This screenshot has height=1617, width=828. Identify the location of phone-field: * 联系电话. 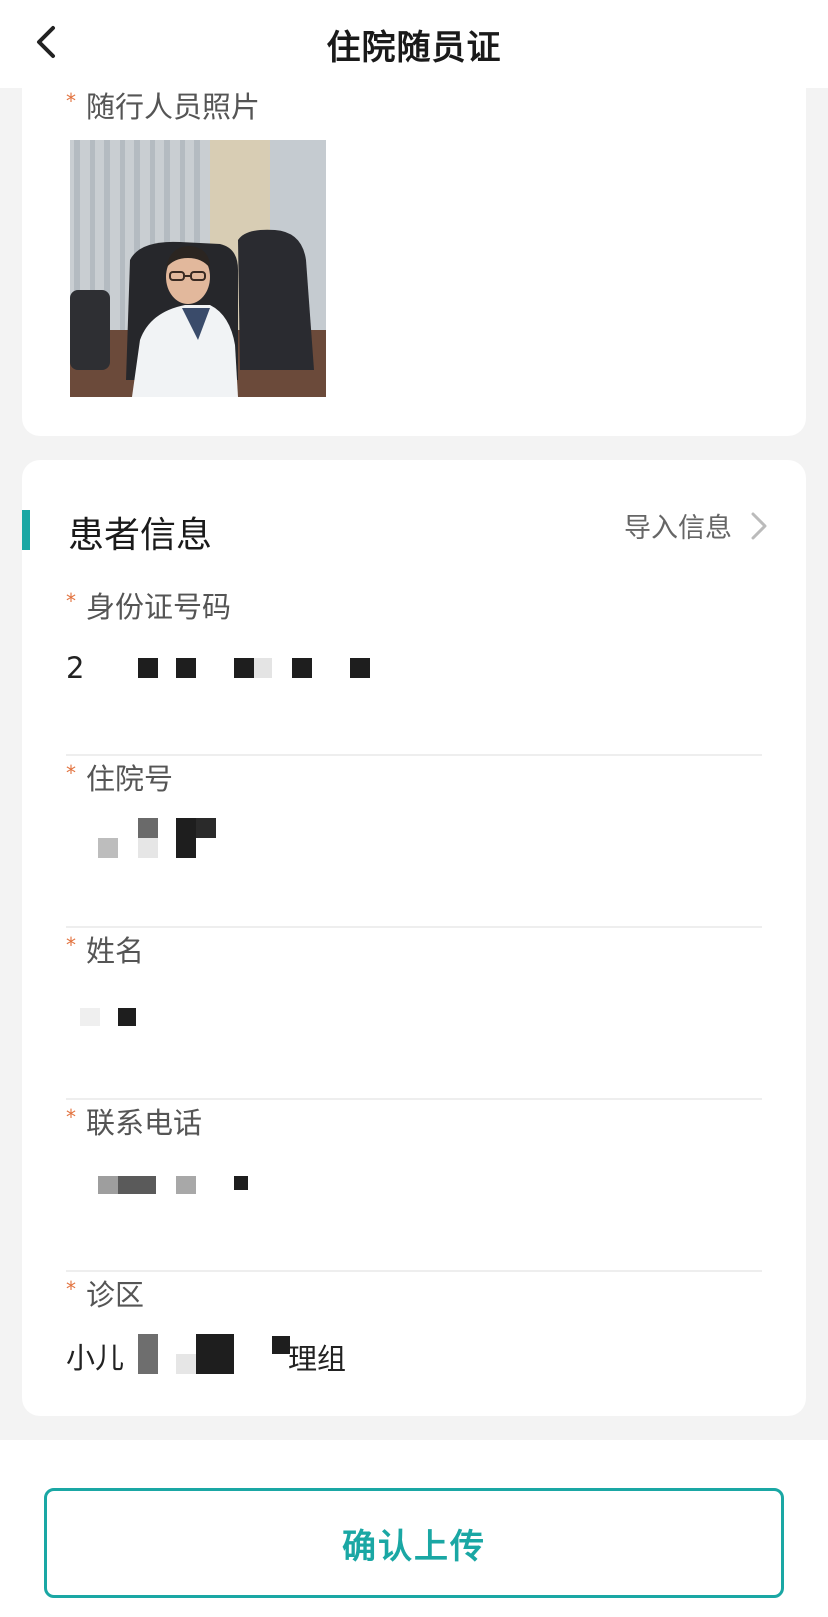
(414, 1186).